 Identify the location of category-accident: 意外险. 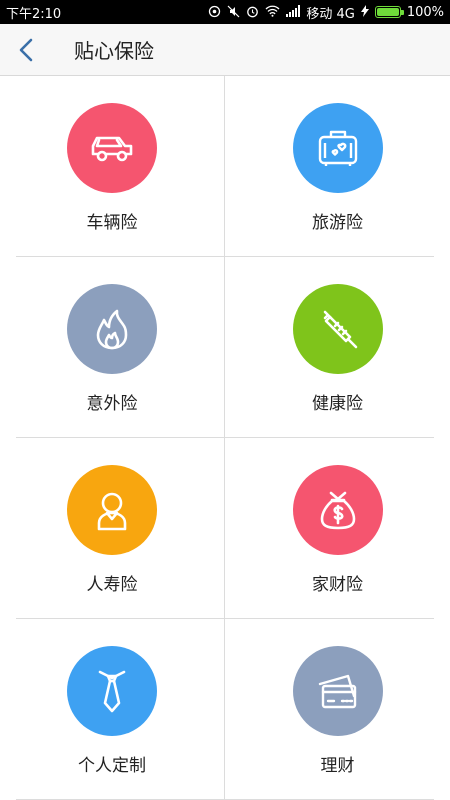
(112, 347).